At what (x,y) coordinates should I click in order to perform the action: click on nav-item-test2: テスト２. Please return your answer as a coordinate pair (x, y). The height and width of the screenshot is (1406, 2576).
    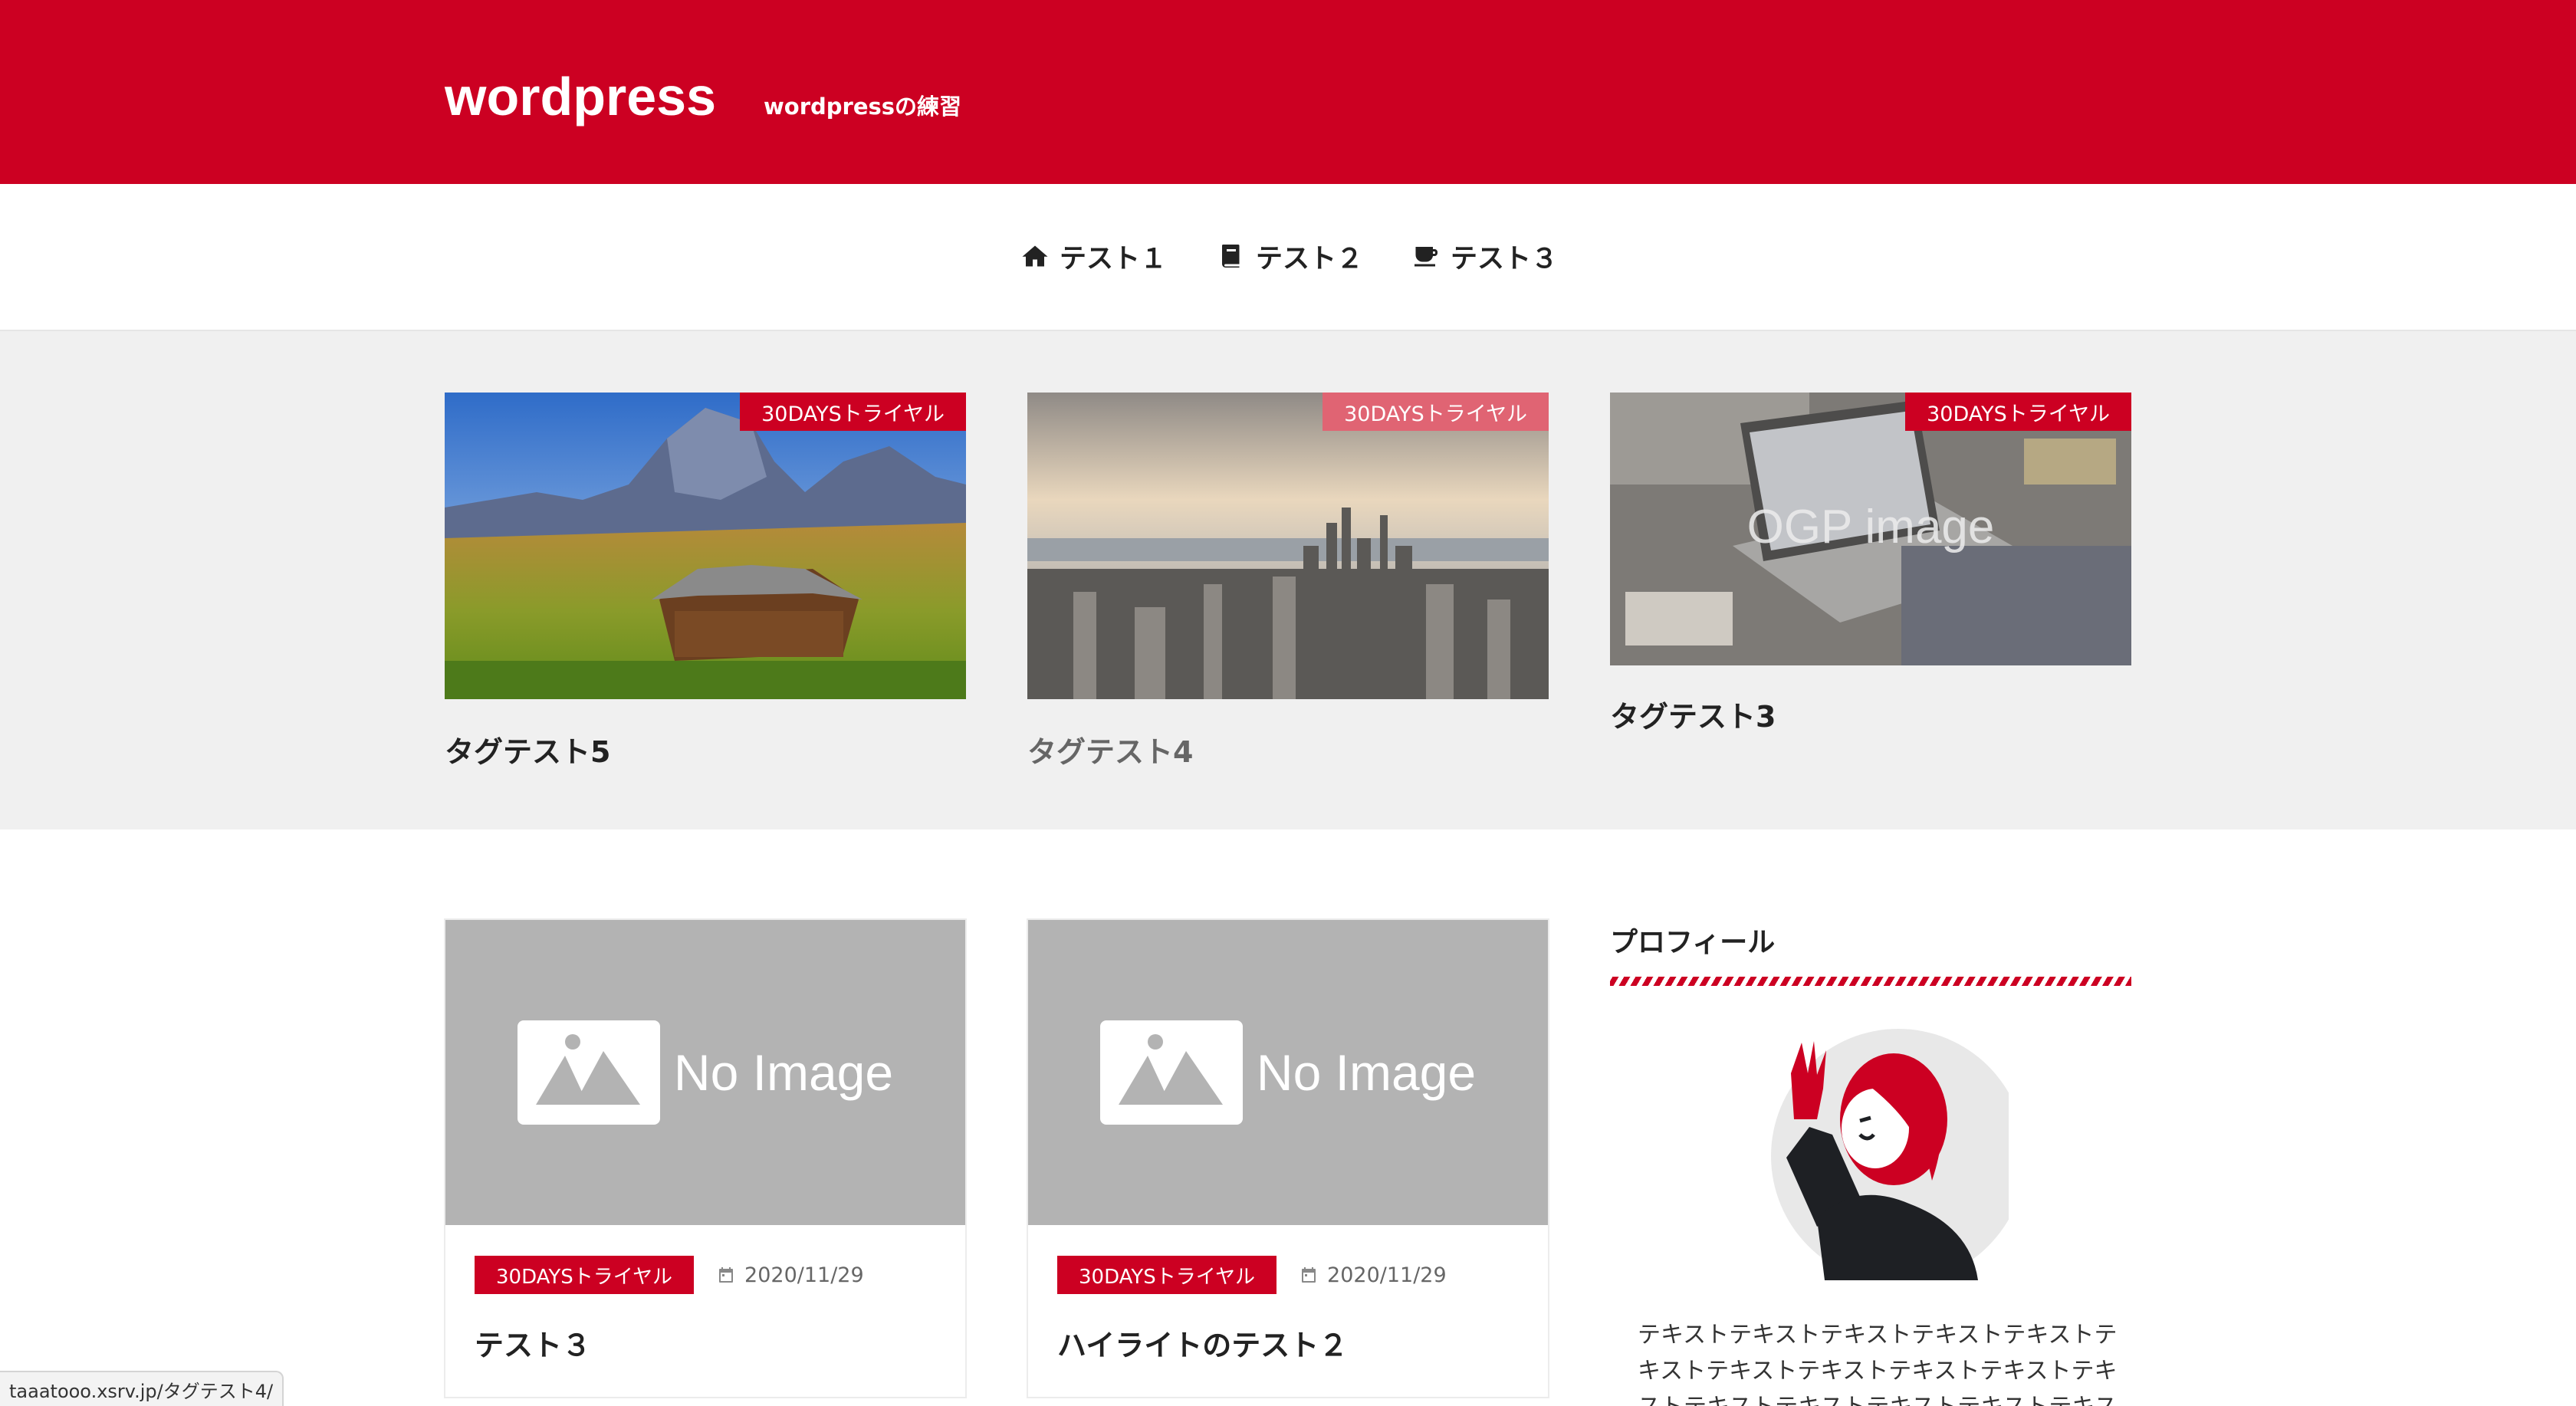
    Looking at the image, I should click on (1290, 256).